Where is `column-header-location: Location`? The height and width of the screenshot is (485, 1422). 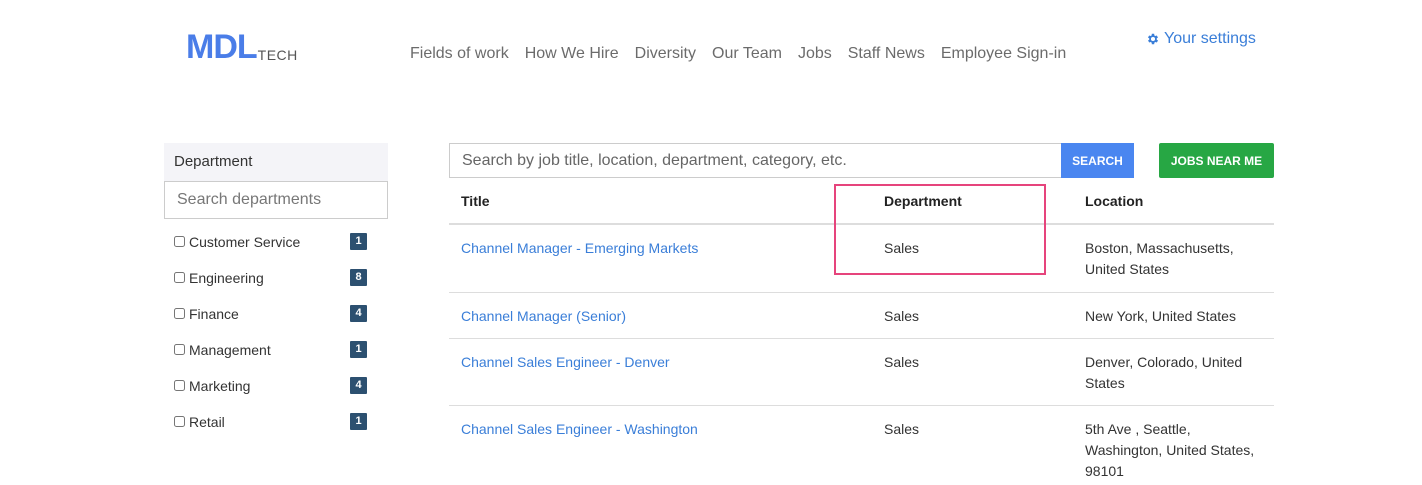
column-header-location: Location is located at coordinates (1114, 201).